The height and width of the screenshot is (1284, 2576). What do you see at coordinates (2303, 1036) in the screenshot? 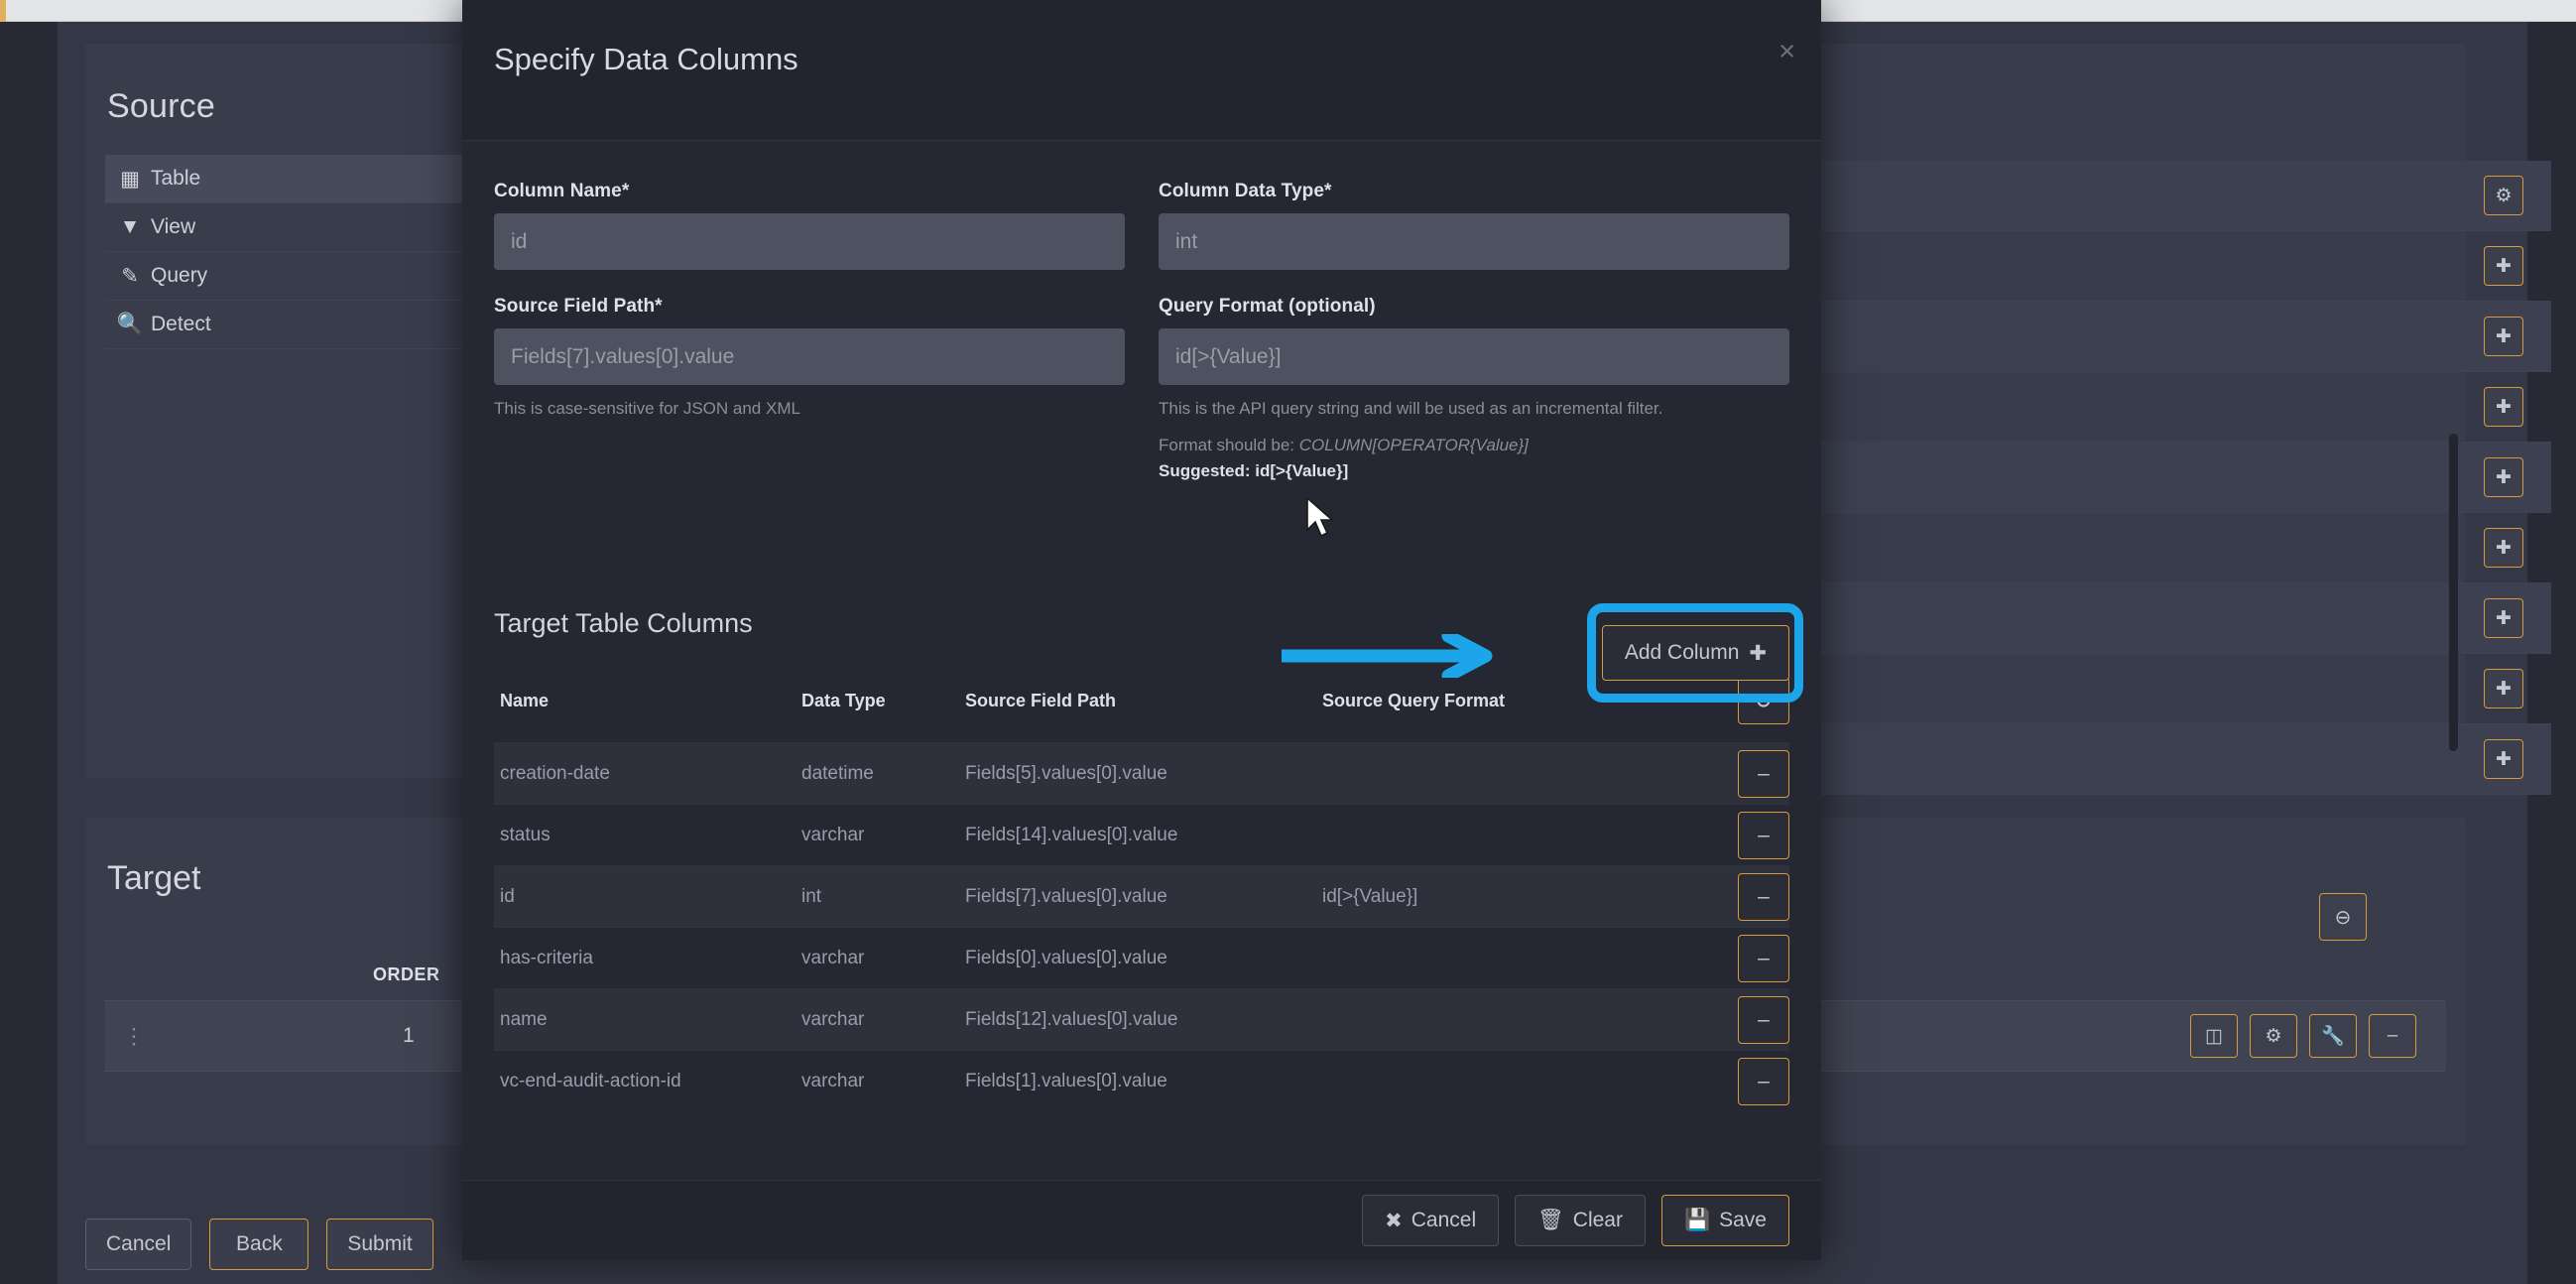
I see `target-row-actions: ◫ ⚙ 🔧 –` at bounding box center [2303, 1036].